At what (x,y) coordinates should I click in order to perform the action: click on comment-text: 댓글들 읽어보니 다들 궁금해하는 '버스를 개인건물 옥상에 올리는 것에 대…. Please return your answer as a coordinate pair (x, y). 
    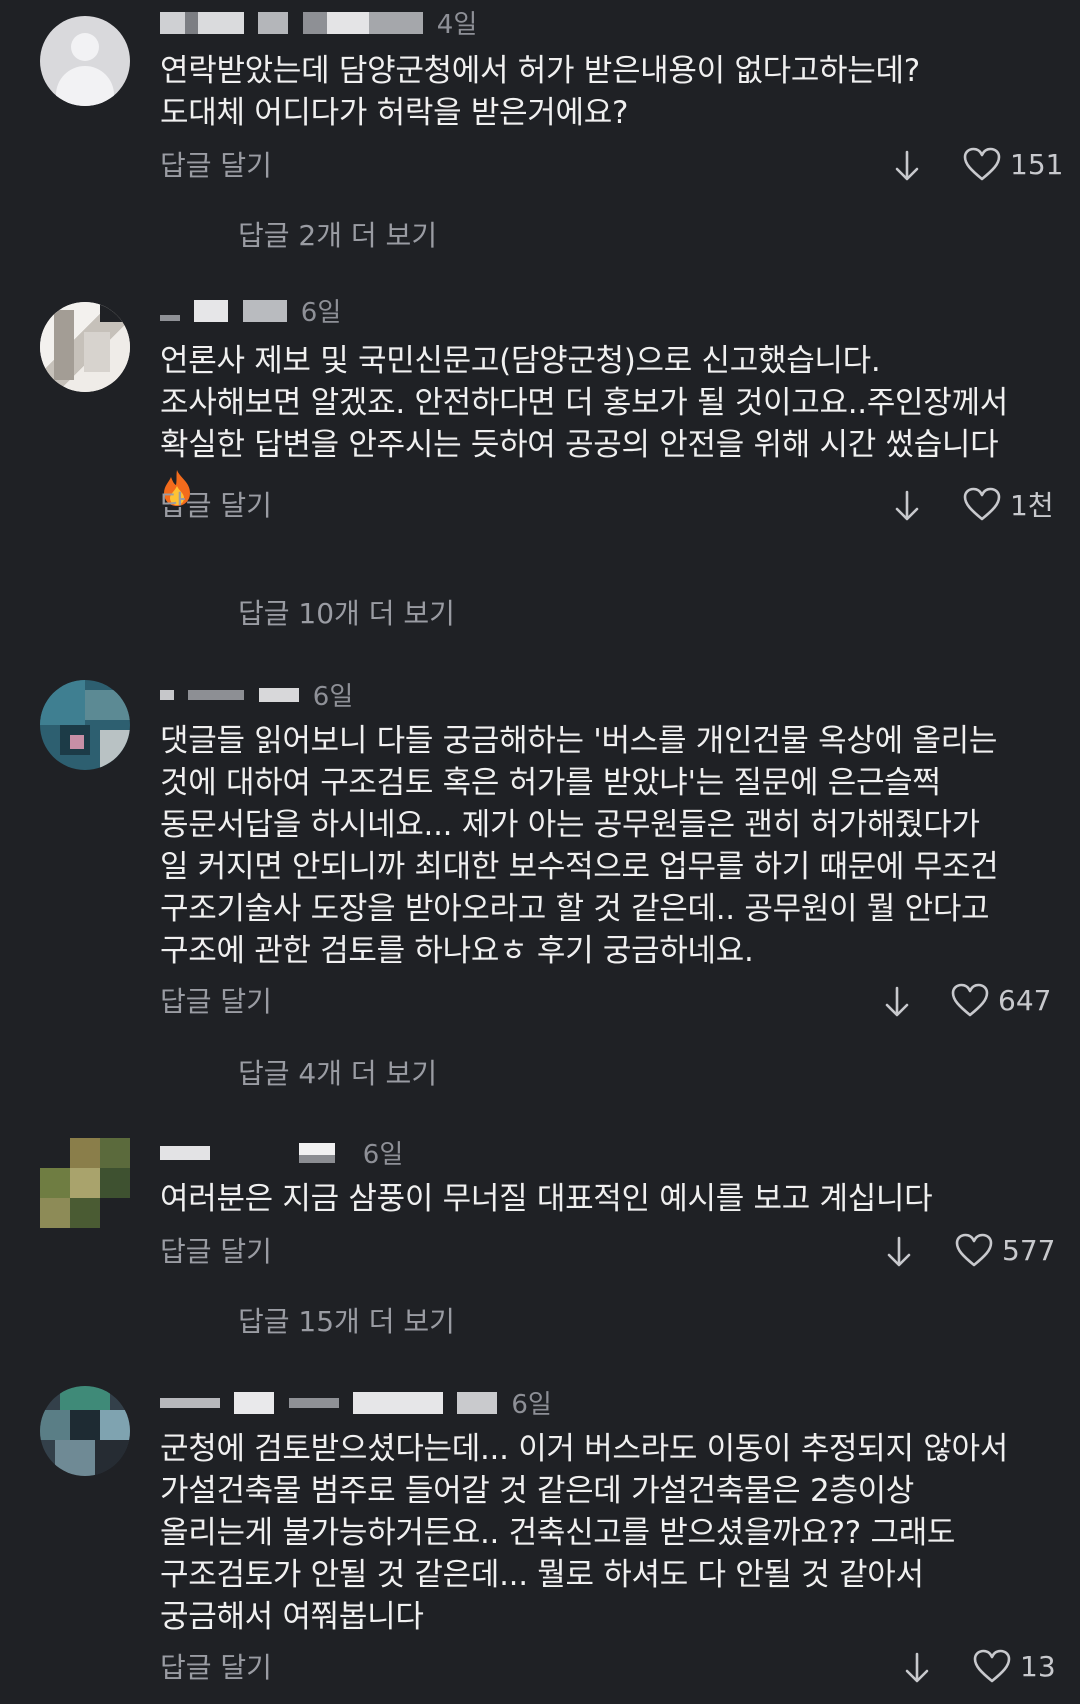
    Looking at the image, I should click on (579, 846).